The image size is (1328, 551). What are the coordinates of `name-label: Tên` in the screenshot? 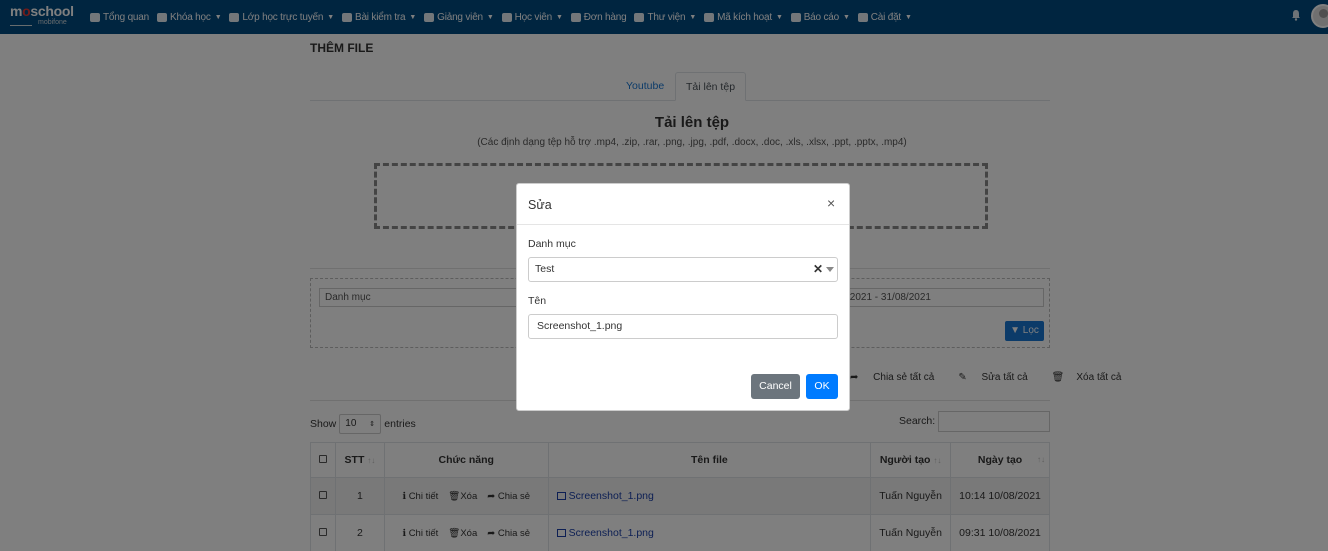 It's located at (537, 301).